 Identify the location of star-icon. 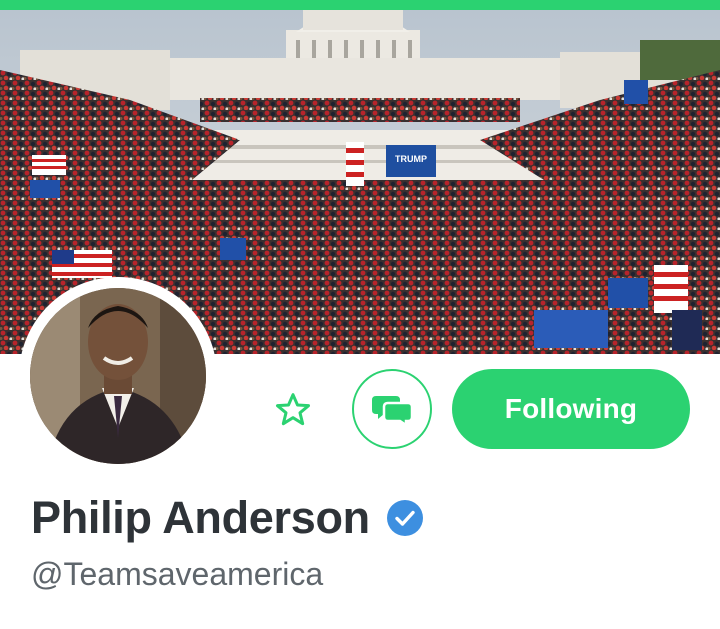
(293, 409).